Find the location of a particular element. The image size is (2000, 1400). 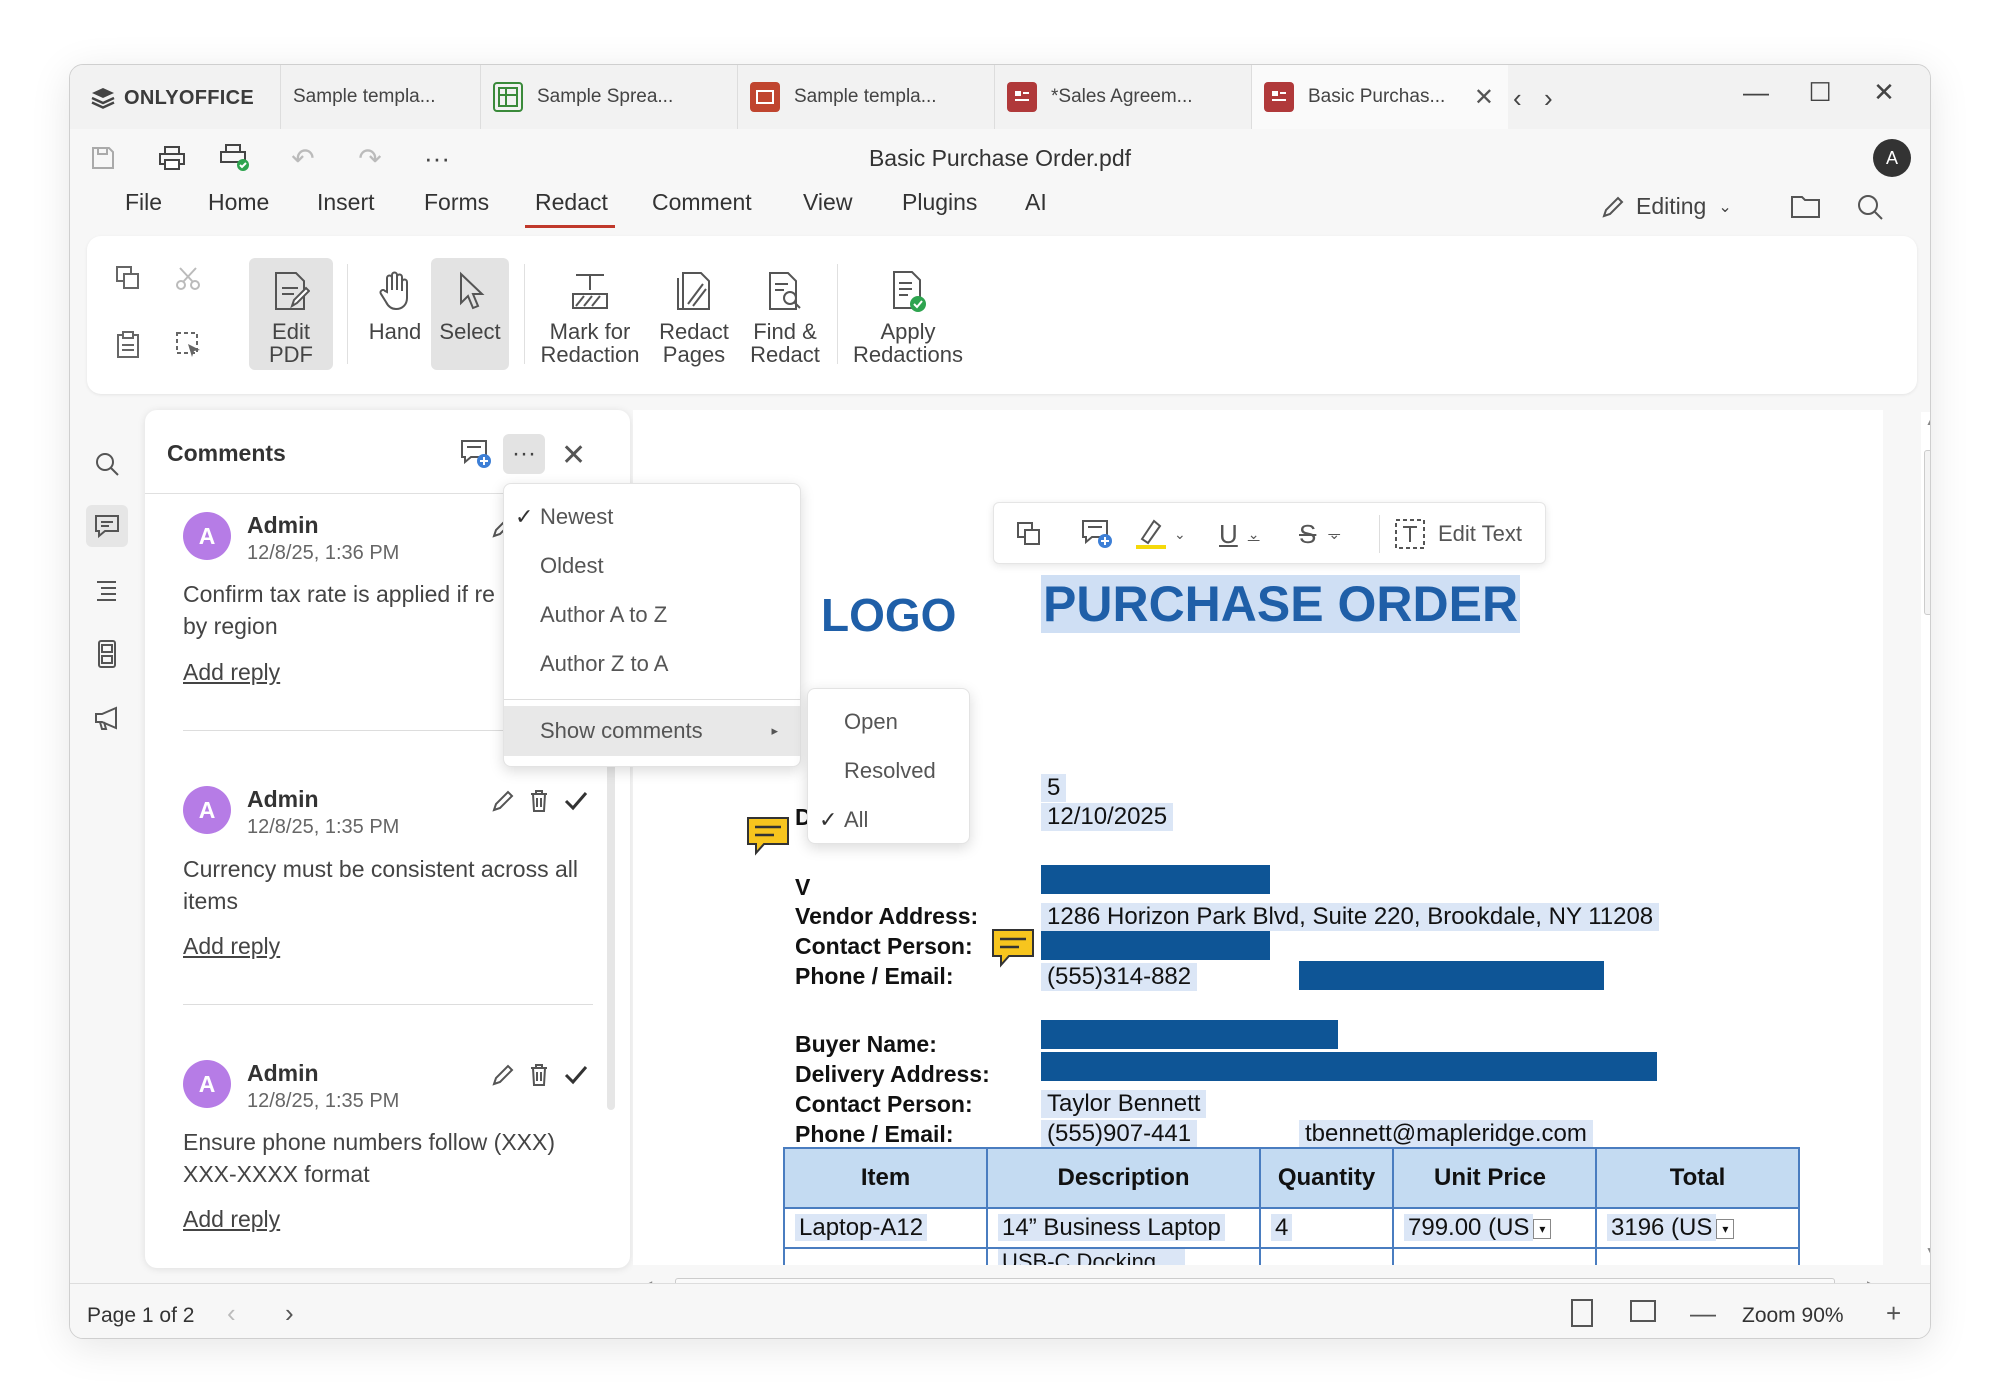

search-panel-icon is located at coordinates (107, 464).